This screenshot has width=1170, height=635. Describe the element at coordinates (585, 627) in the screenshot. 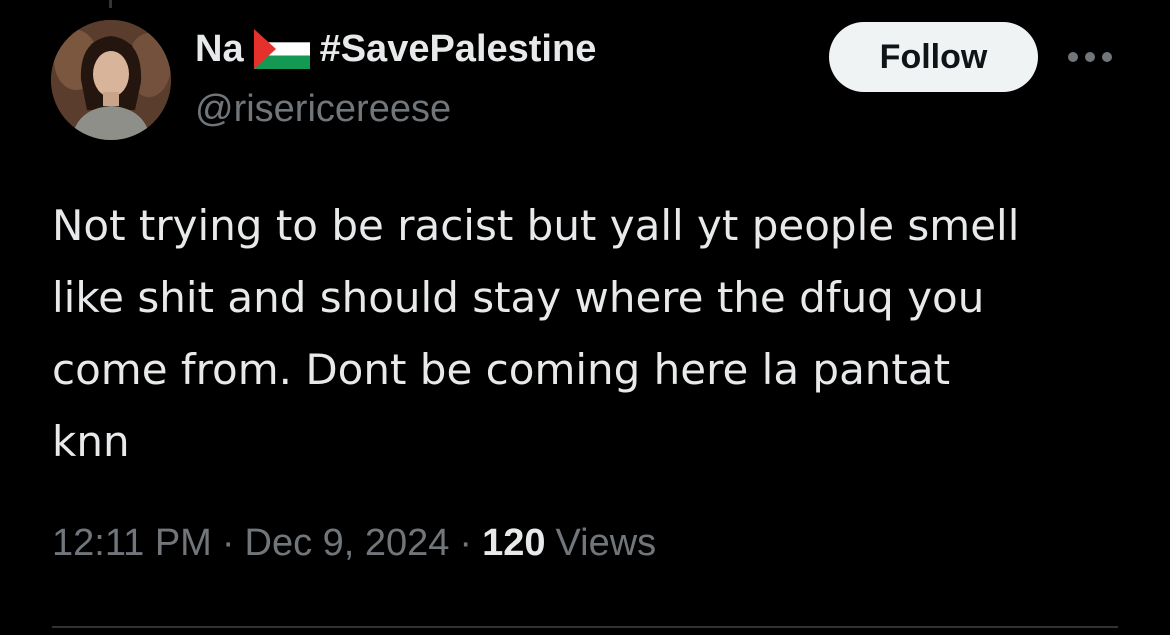

I see `divider` at that location.